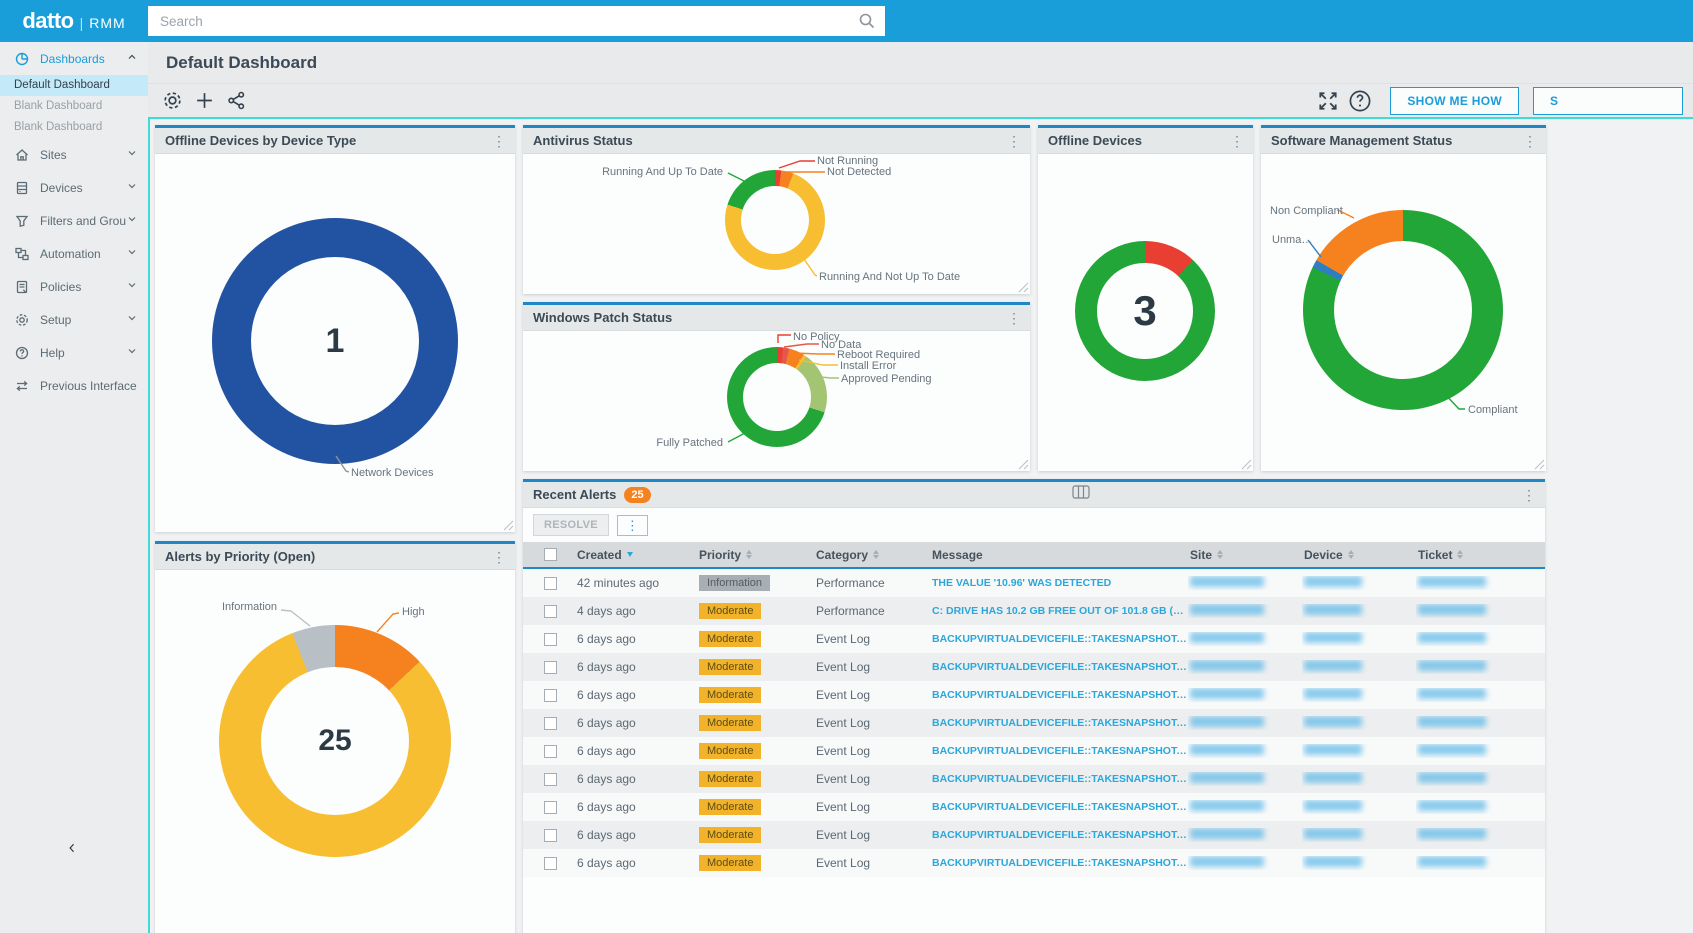  I want to click on sidebar-item-help: Help, so click(74, 352).